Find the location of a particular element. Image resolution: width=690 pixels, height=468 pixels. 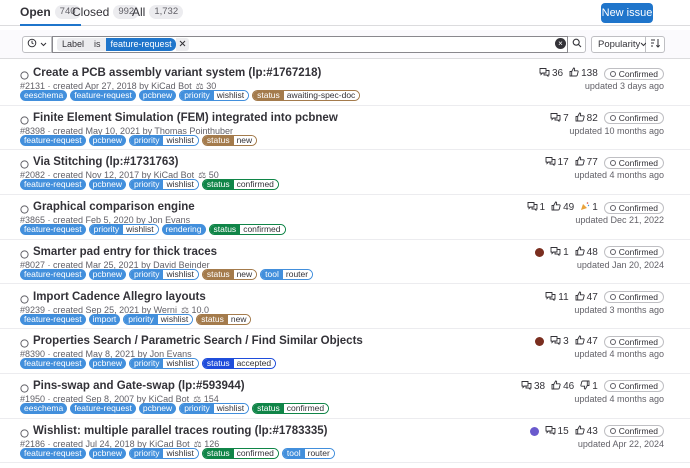

status-badge-label: Confirmed is located at coordinates (638, 162).